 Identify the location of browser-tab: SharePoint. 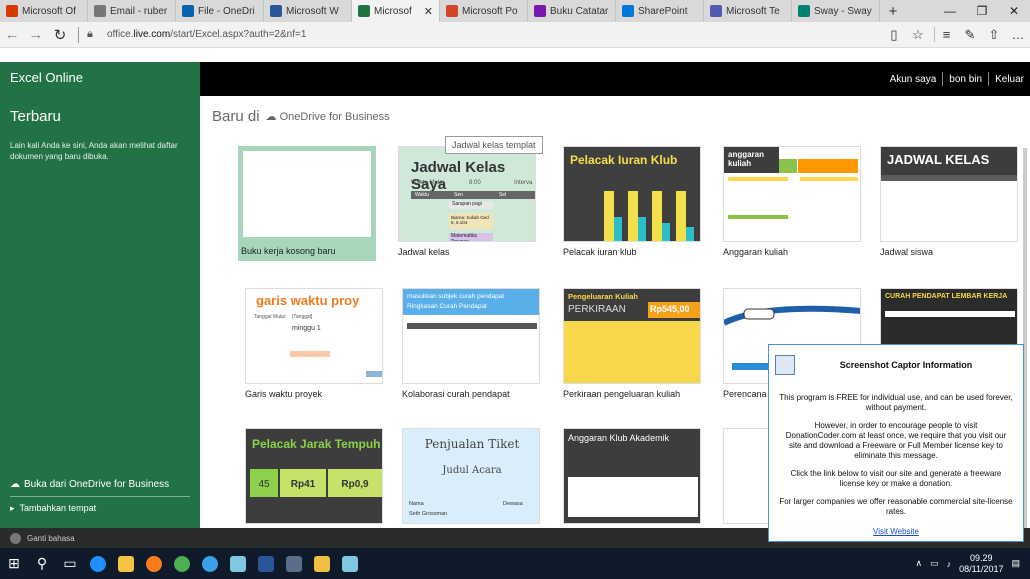
(660, 11).